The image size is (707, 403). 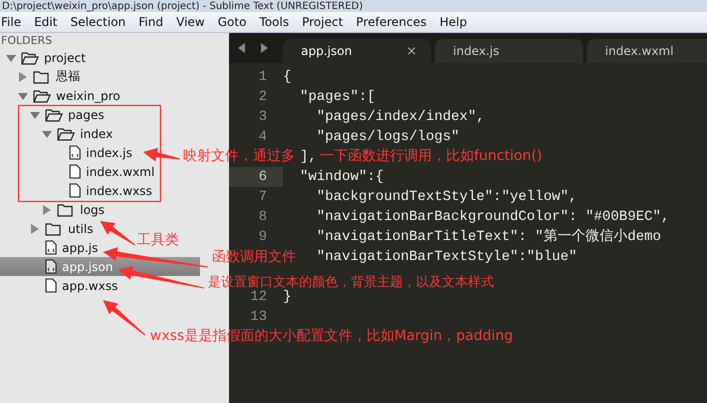 I want to click on code-line: "navigationBarTextStyle":"blue", so click(x=447, y=257).